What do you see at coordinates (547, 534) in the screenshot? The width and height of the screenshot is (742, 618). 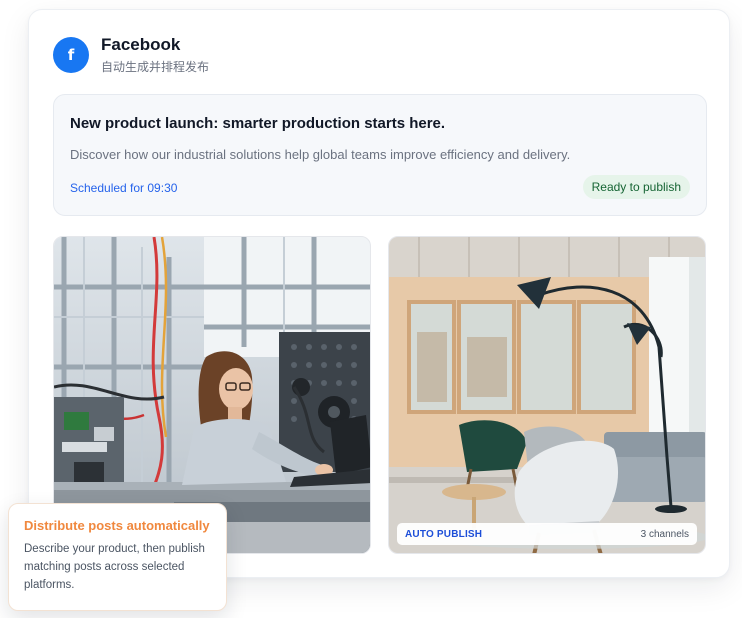 I see `publish-info-bar: AUTO PUBLISH 3 channels` at bounding box center [547, 534].